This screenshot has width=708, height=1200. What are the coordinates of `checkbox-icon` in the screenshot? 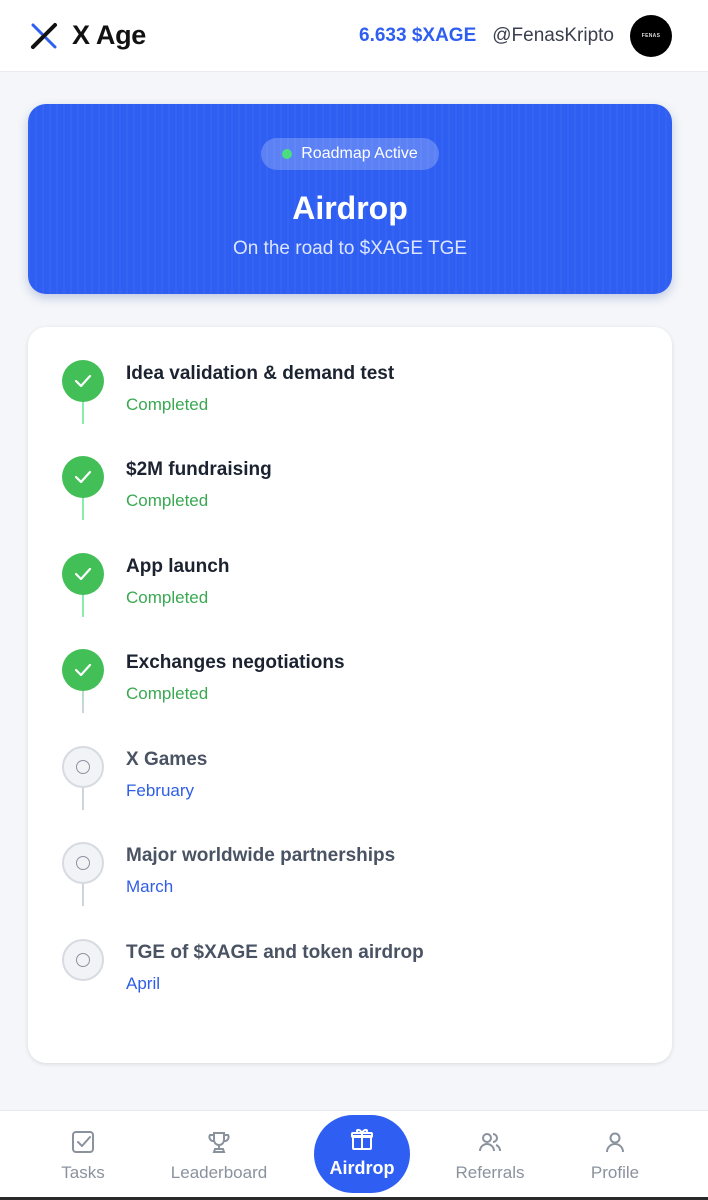 It's located at (83, 1142).